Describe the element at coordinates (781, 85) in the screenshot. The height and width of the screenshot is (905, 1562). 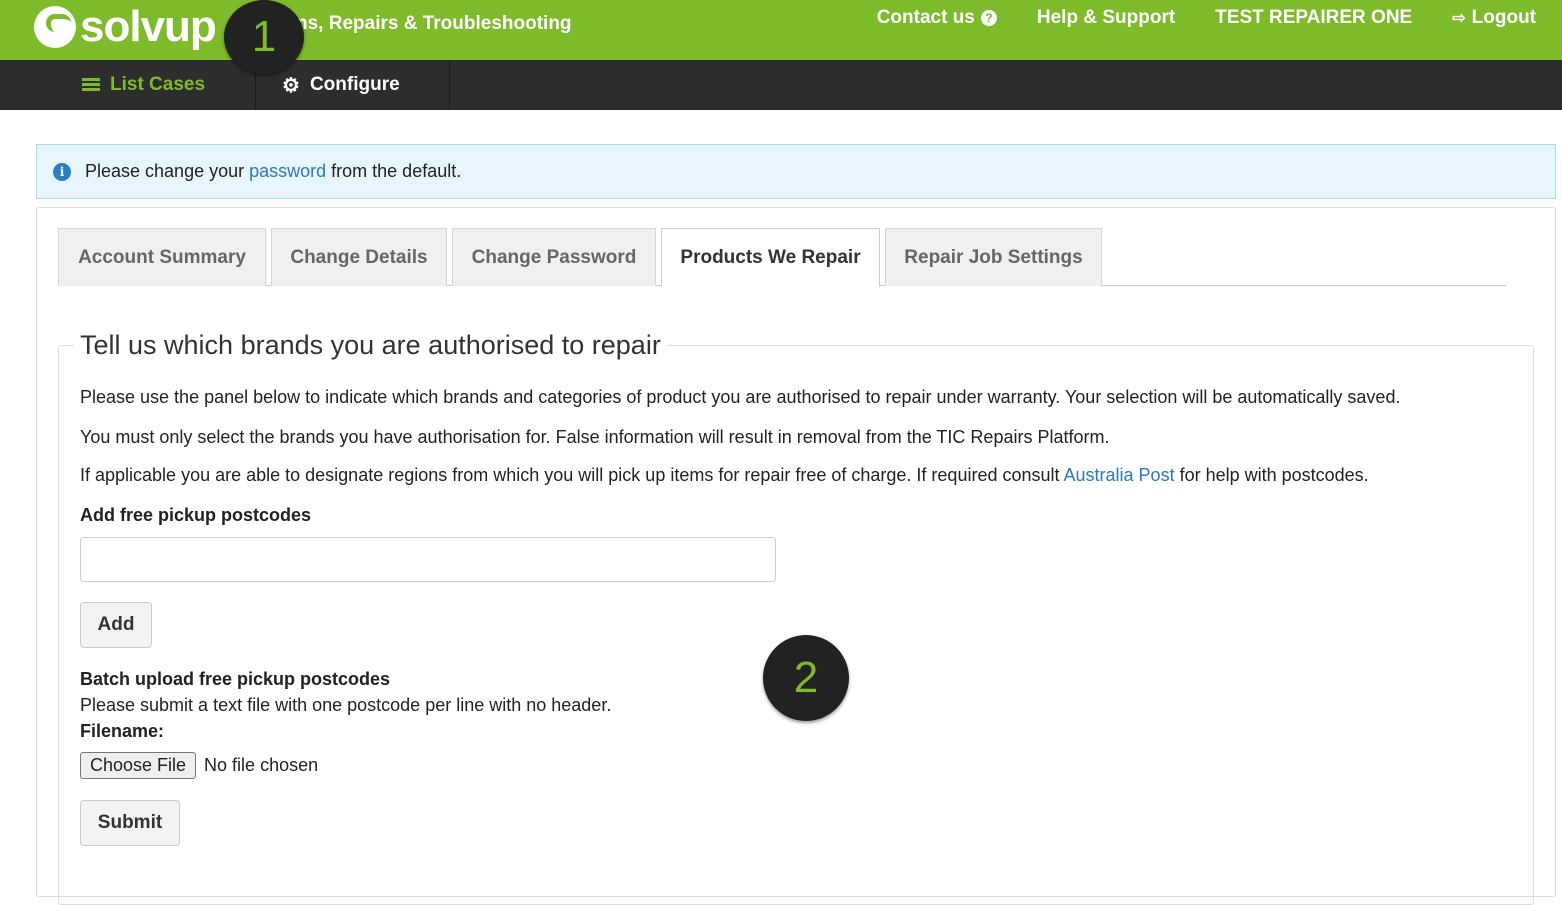
I see `sub-nav: List Cases ⚙ Configure` at that location.